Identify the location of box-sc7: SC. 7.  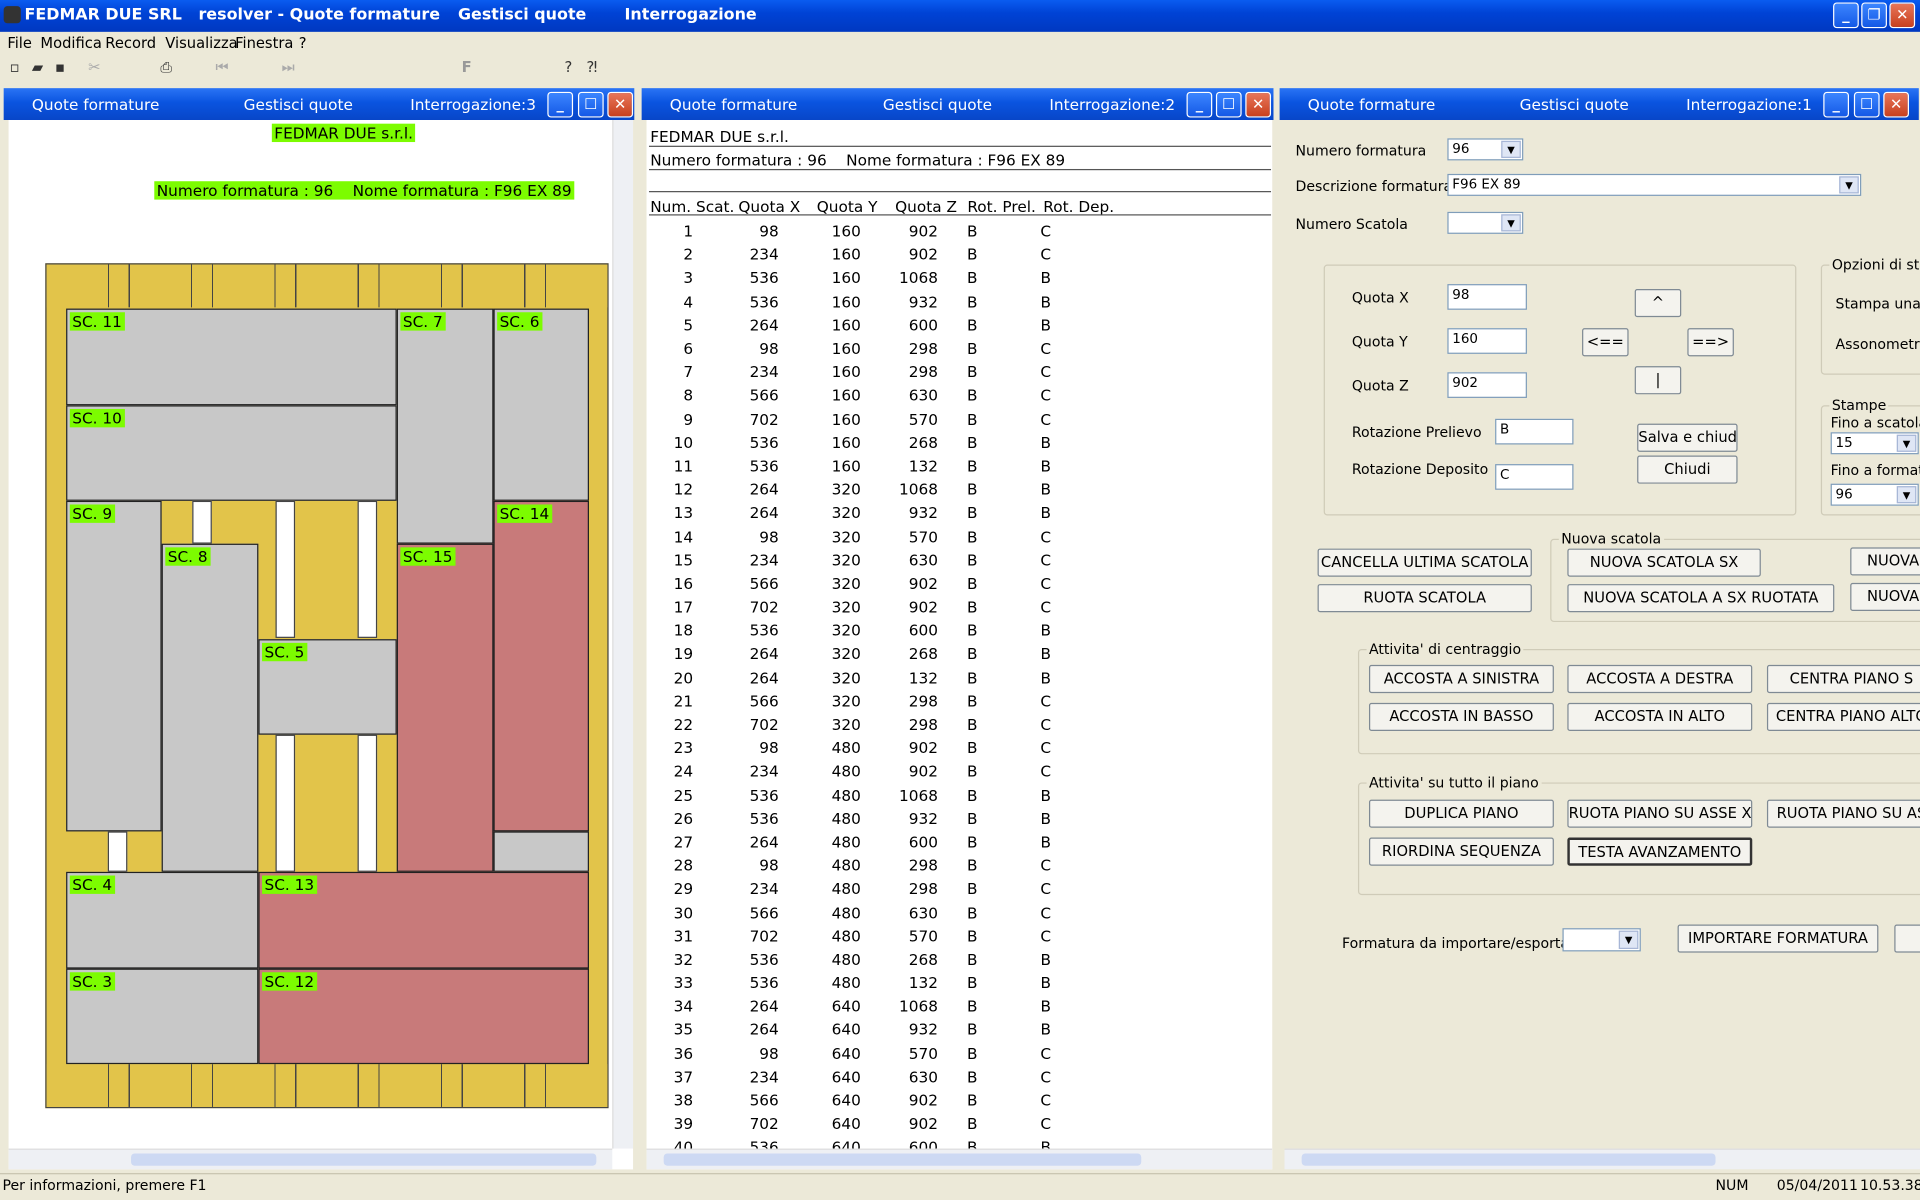
(445, 426).